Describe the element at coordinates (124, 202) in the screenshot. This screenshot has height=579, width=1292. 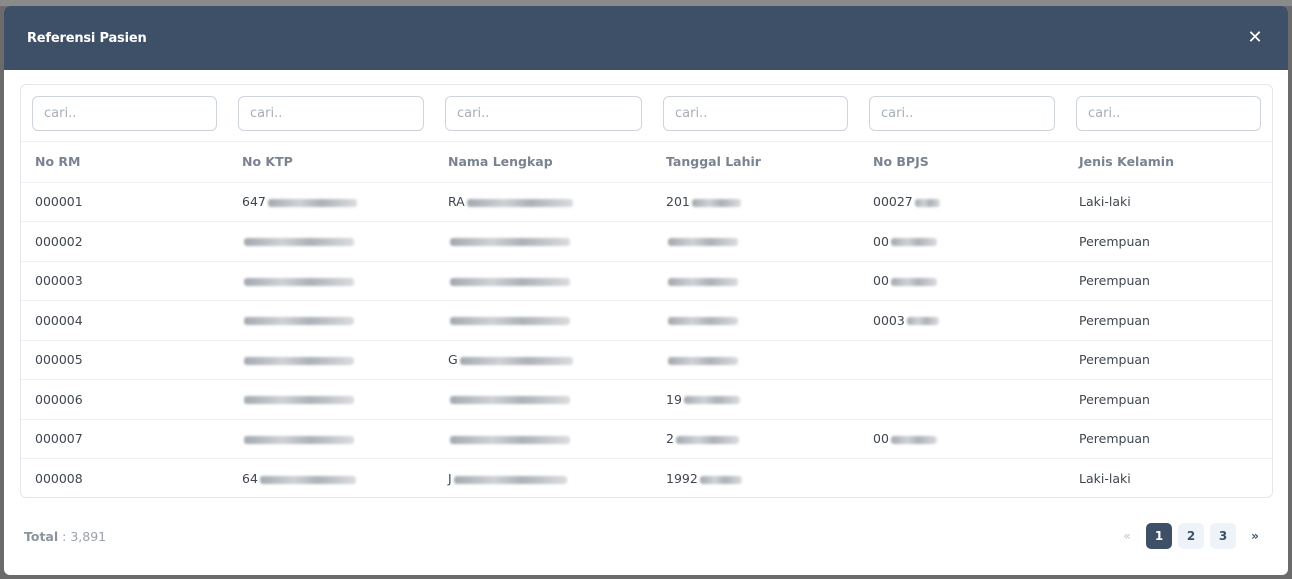
I see `cell-no-rm: 000001` at that location.